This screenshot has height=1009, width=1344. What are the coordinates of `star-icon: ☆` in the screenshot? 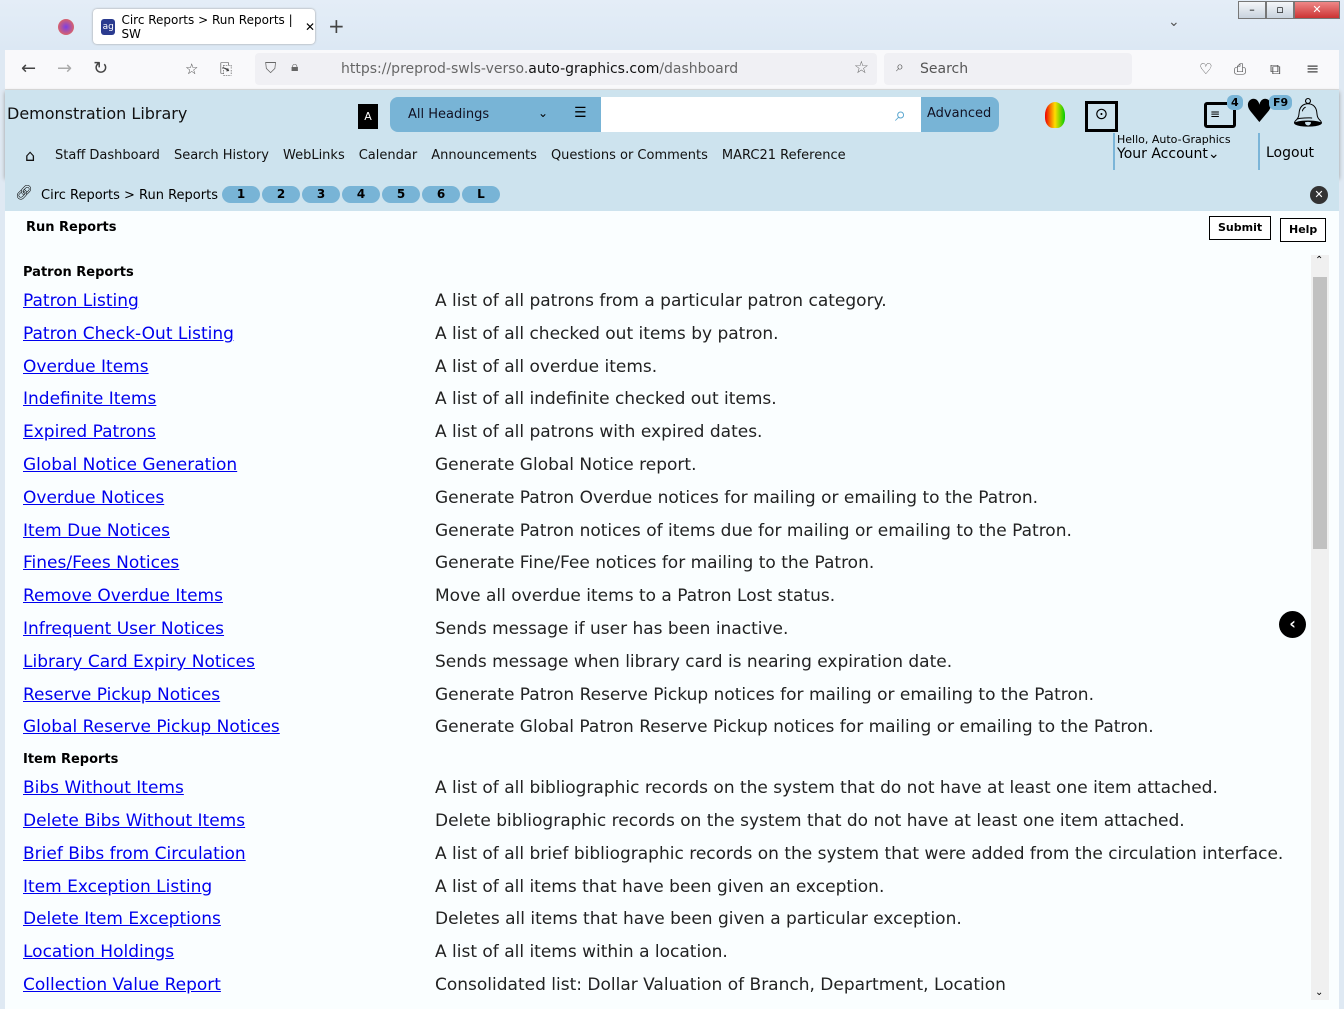 It's located at (861, 68).